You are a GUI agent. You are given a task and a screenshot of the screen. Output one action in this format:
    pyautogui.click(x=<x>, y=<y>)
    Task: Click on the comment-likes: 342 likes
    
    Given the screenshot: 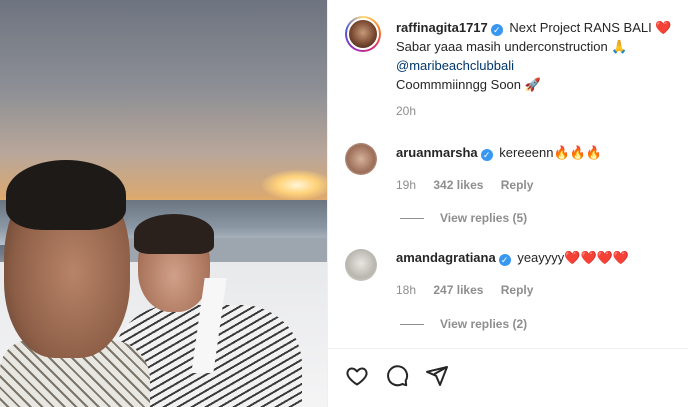 What is the action you would take?
    pyautogui.click(x=458, y=185)
    